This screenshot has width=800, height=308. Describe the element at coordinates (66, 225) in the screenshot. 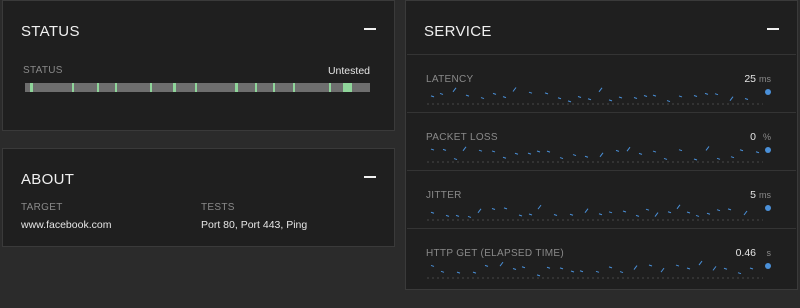

I see `target-value: www.facebook.com` at that location.